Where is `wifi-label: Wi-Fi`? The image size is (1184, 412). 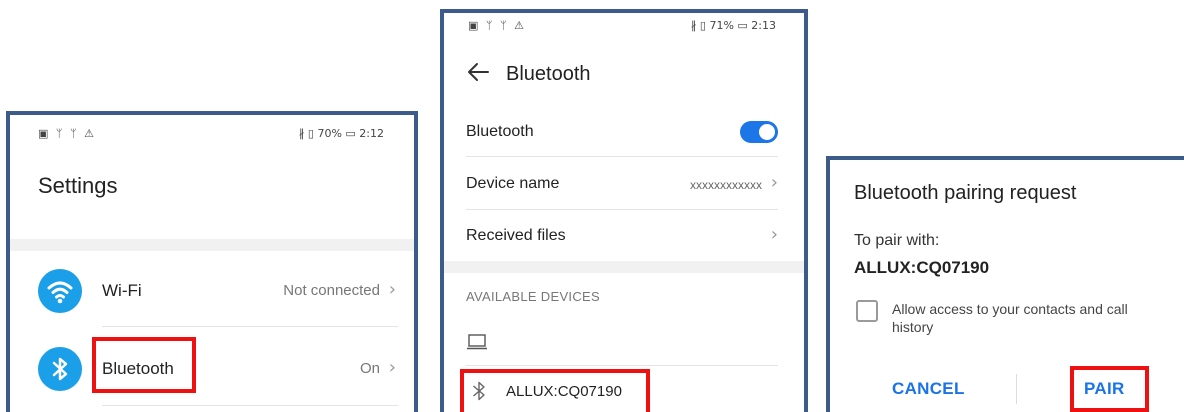
wifi-label: Wi-Fi is located at coordinates (122, 290).